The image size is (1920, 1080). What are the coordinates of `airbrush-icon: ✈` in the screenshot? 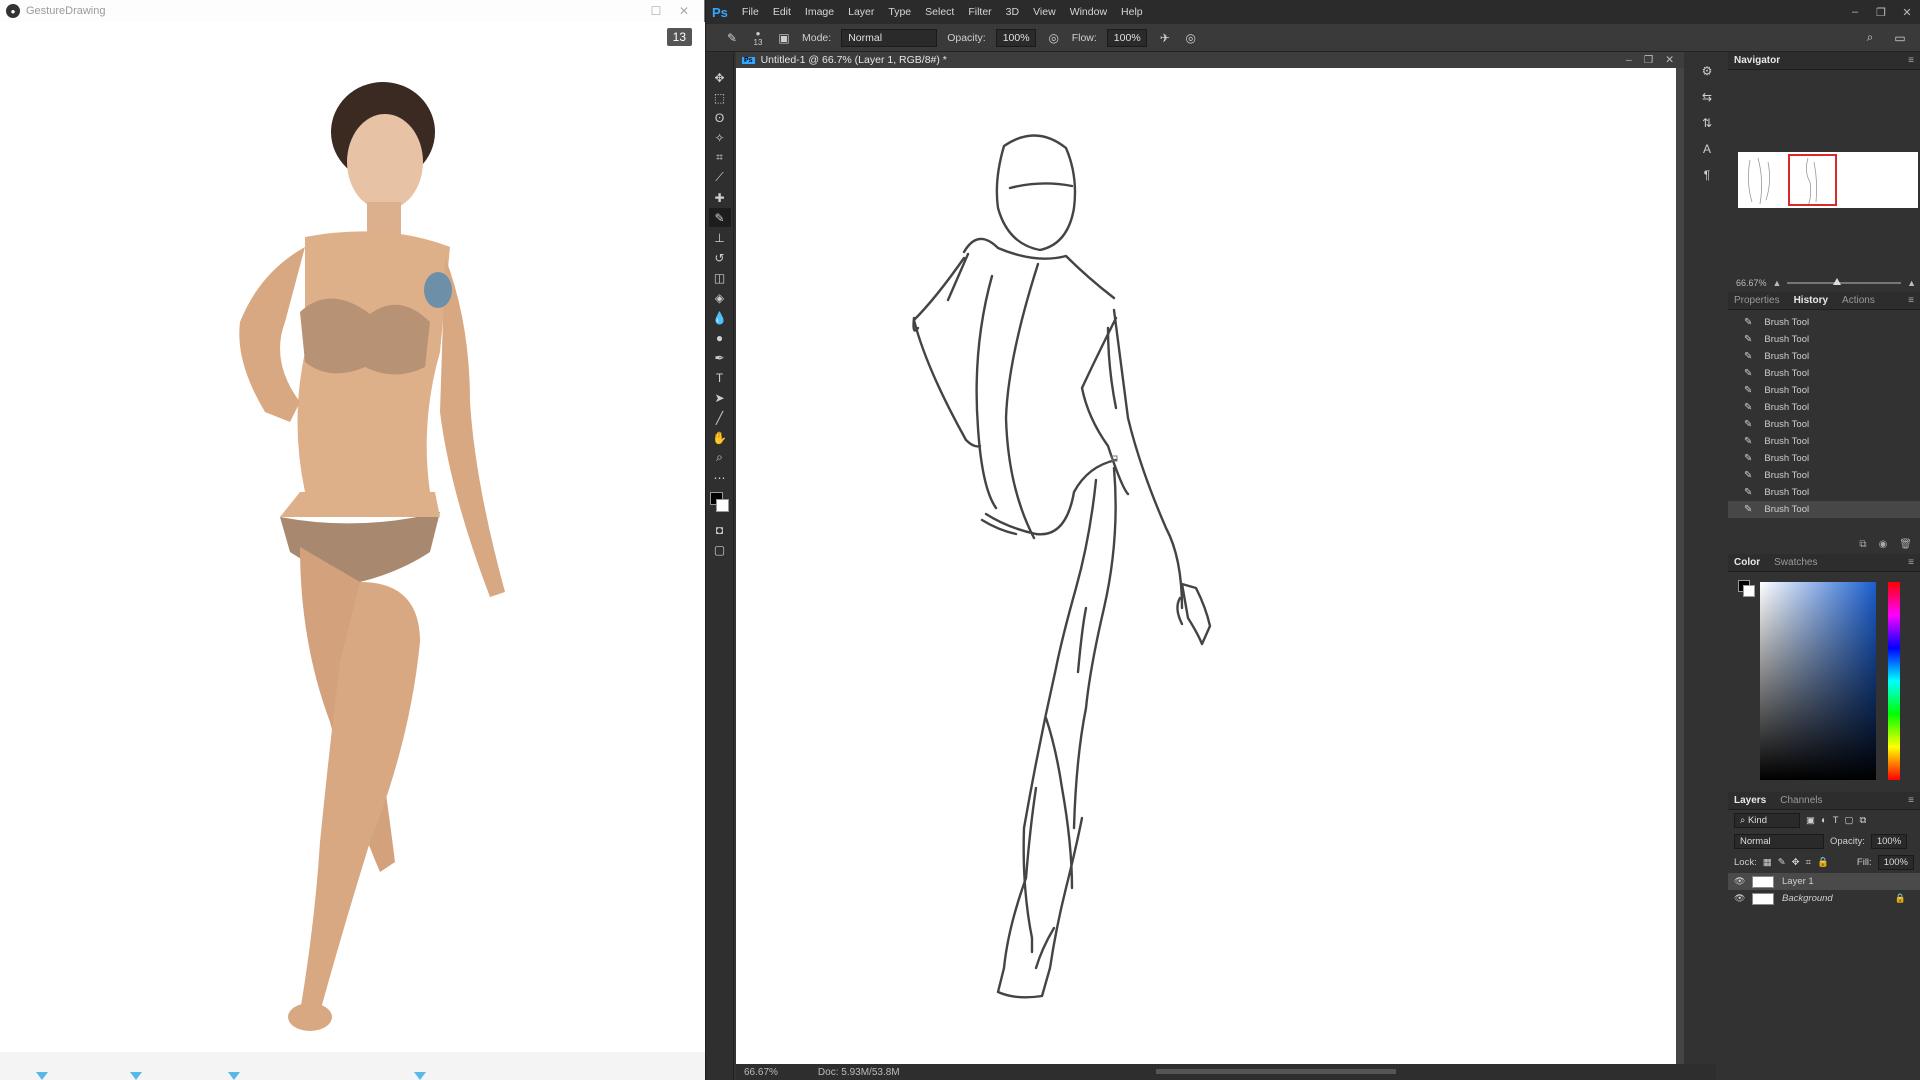 It's located at (1165, 38).